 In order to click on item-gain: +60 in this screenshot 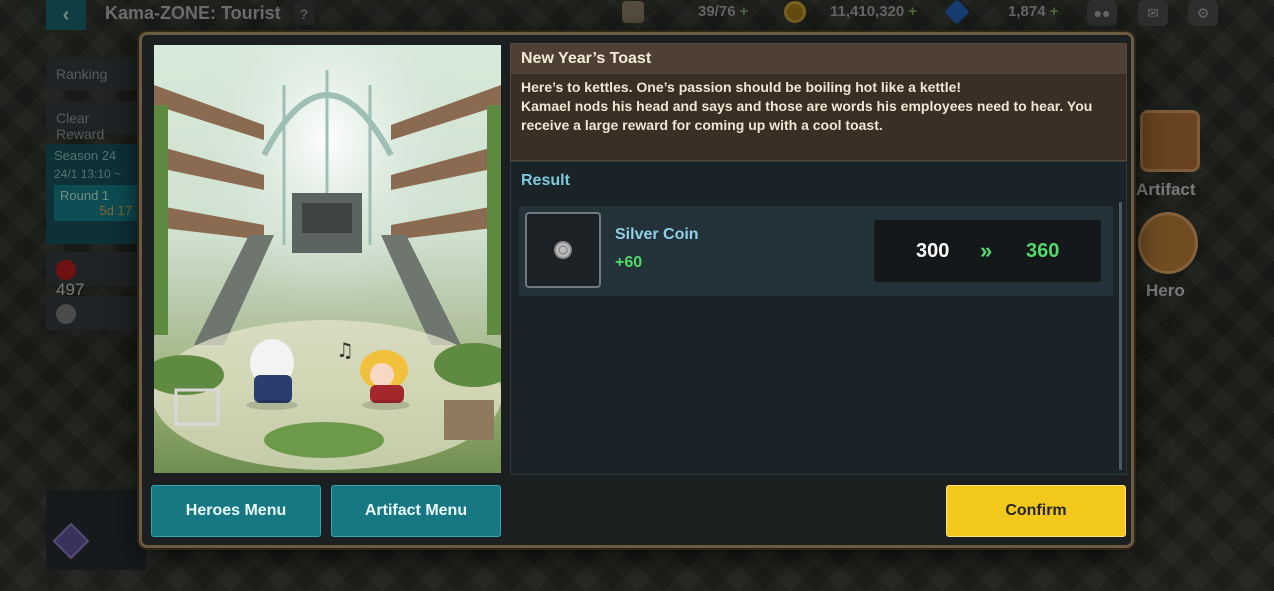, I will do `click(629, 262)`.